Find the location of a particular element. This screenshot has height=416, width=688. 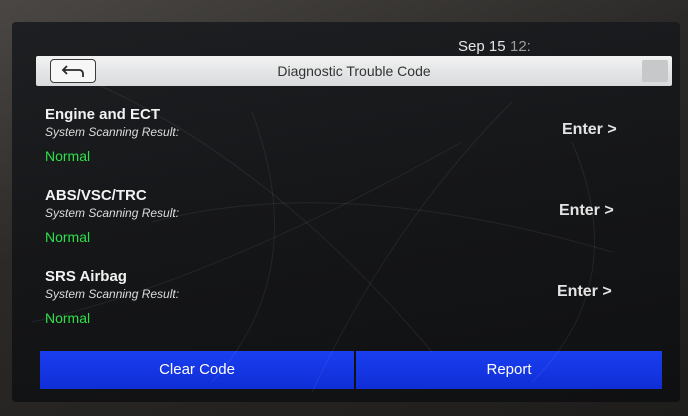

status-time: 12: is located at coordinates (520, 46).